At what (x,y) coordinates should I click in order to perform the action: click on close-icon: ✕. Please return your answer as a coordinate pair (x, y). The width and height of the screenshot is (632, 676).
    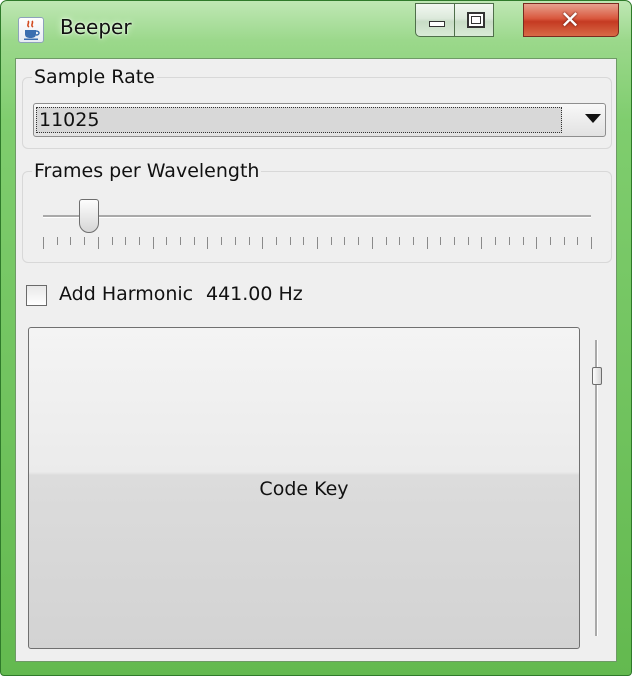
    Looking at the image, I should click on (570, 20).